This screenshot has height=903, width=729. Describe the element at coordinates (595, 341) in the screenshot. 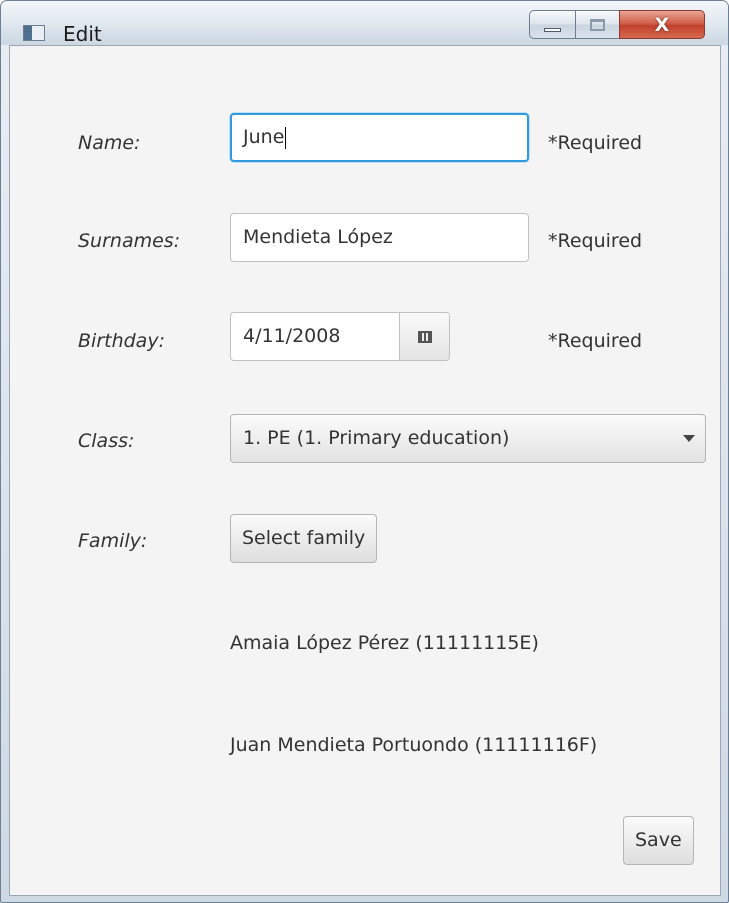

I see `birthday-required-hint: *Required` at that location.